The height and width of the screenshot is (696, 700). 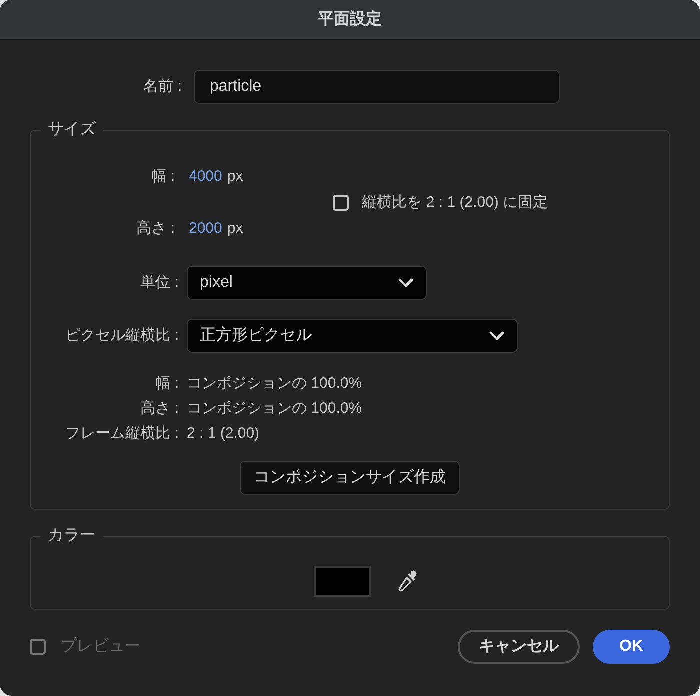 I want to click on cancel-button: キャンセル, so click(x=519, y=647).